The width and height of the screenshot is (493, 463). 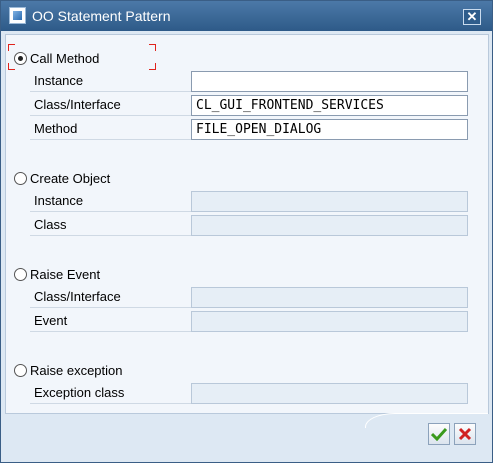 I want to click on radio-label-raise-exception: Raise exception, so click(x=76, y=370).